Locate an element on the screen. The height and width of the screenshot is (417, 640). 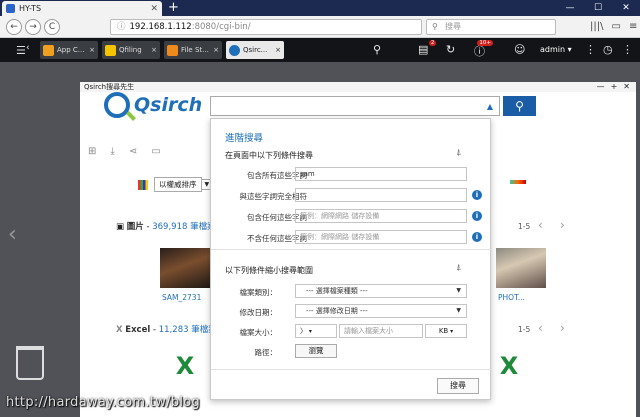
sidebar-icon: ▭ is located at coordinates (615, 26).